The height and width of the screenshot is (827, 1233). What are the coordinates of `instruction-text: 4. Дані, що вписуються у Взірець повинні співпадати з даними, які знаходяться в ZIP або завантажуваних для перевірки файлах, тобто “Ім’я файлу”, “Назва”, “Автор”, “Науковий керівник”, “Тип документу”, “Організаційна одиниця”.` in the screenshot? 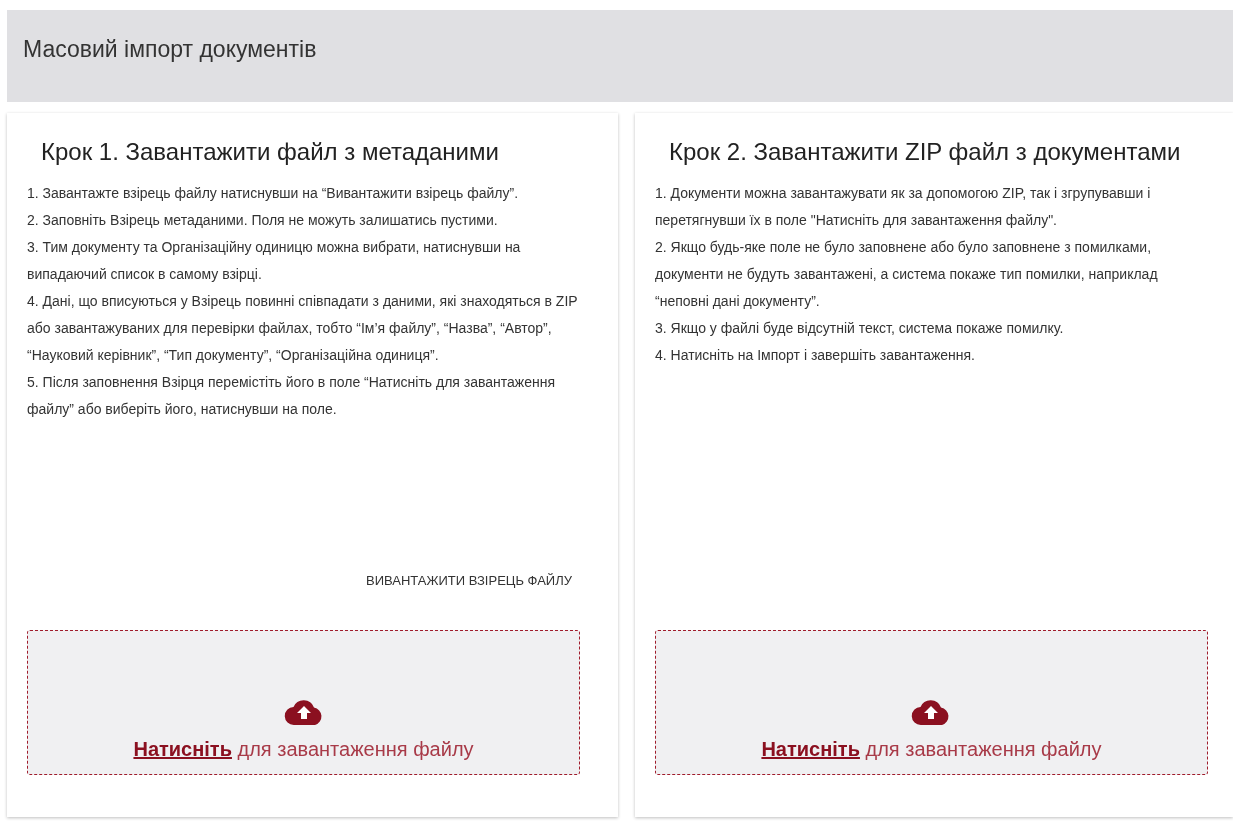 It's located at (303, 328).